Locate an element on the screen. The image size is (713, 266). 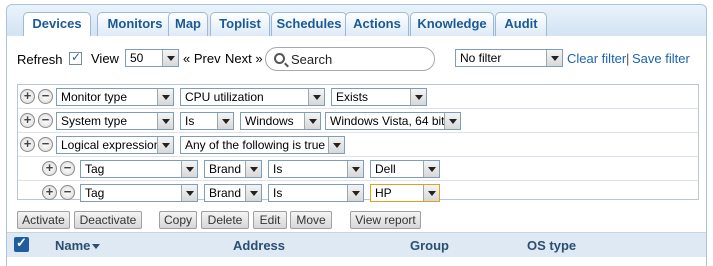
filter-field-value: Monitor type is located at coordinates (94, 97).